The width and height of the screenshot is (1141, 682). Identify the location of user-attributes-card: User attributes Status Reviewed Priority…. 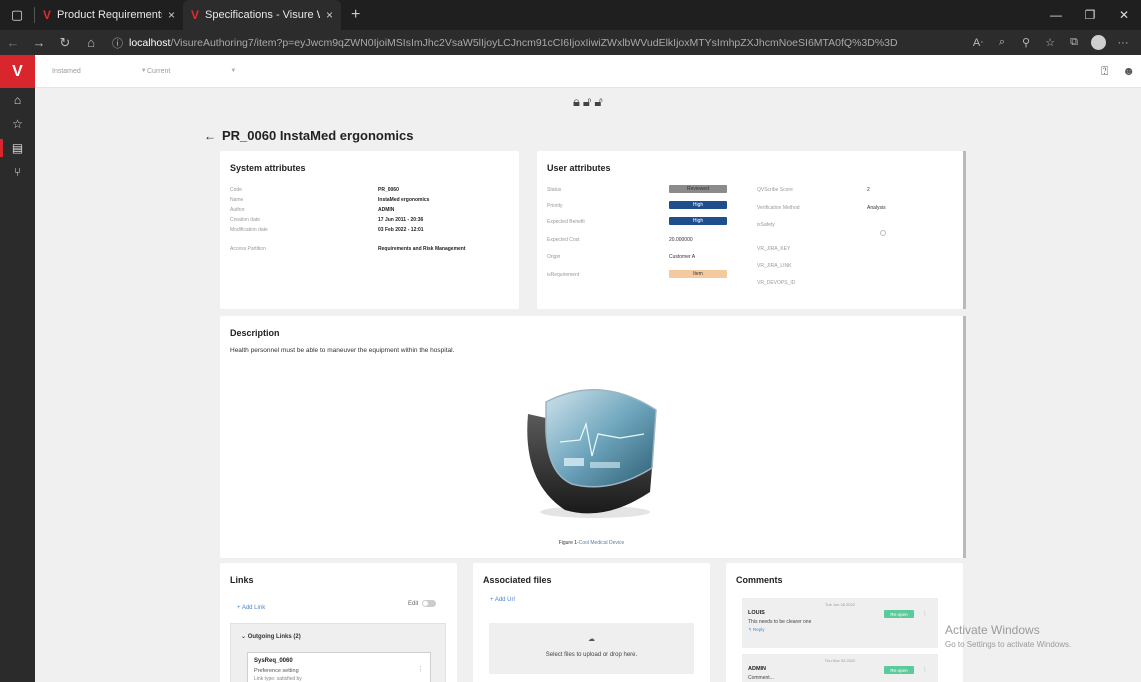
(750, 230).